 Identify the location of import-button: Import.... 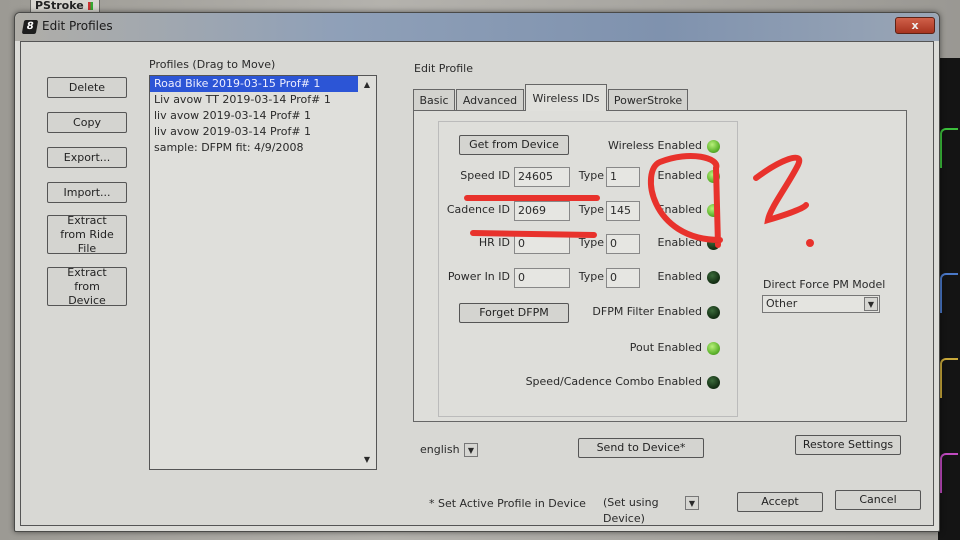
(87, 192).